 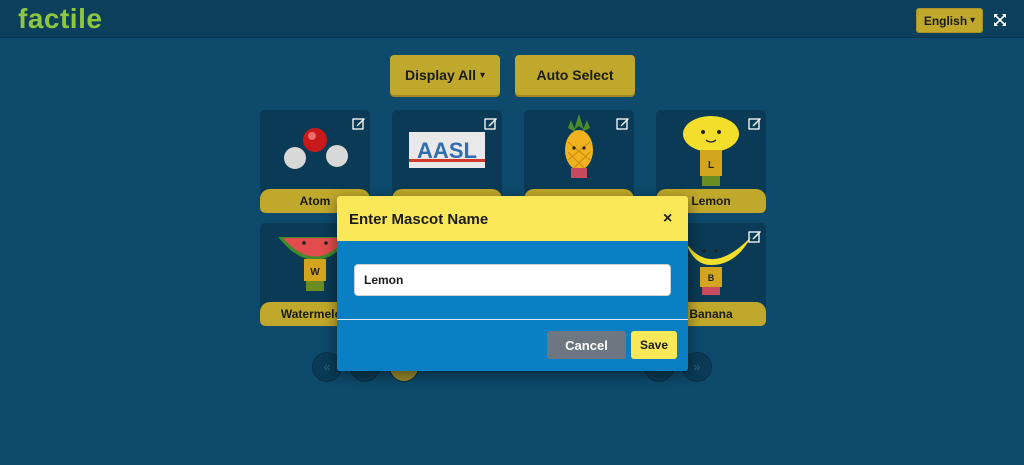 I want to click on lemon-badge-text: L, so click(x=711, y=165).